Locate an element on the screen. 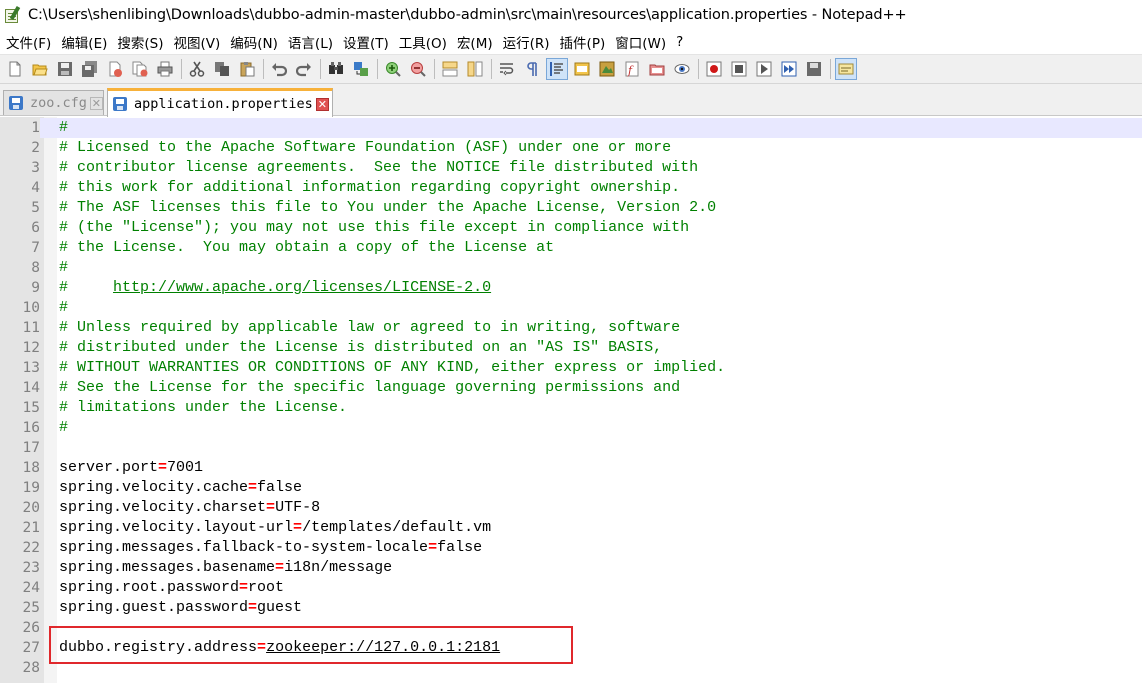  zoom-in-button is located at coordinates (393, 69).